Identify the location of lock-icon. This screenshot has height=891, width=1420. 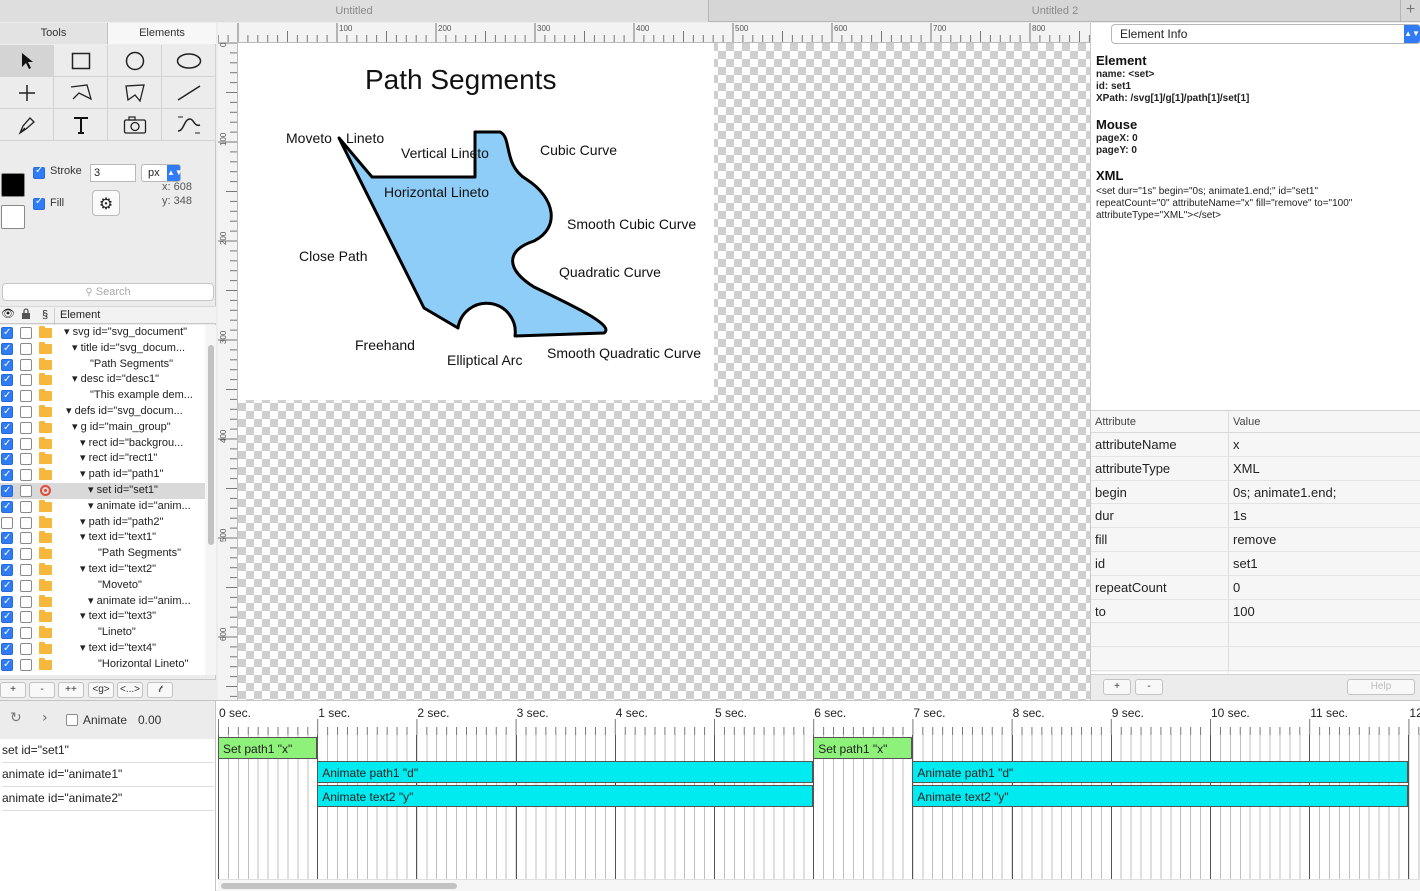
(26, 315).